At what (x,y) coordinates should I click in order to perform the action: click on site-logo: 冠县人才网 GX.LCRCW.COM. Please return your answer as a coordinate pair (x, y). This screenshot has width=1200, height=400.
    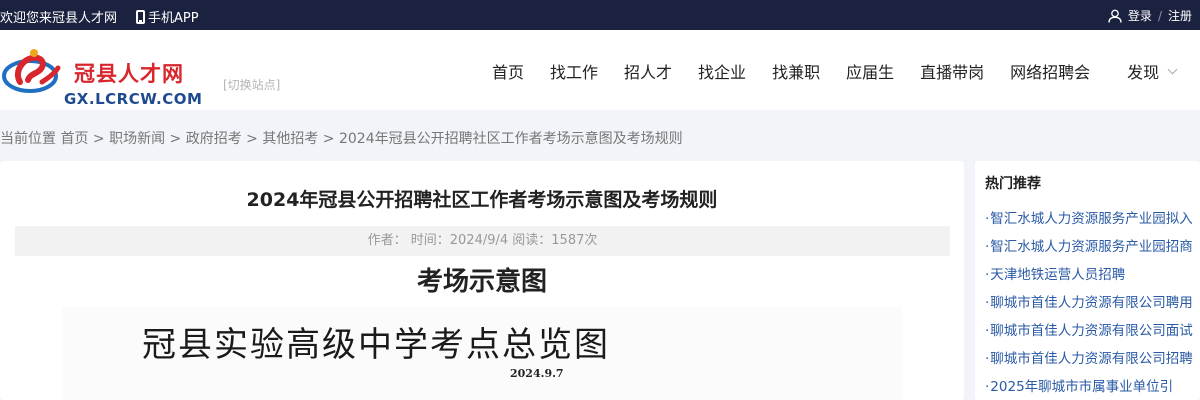
    Looking at the image, I should click on (102, 76).